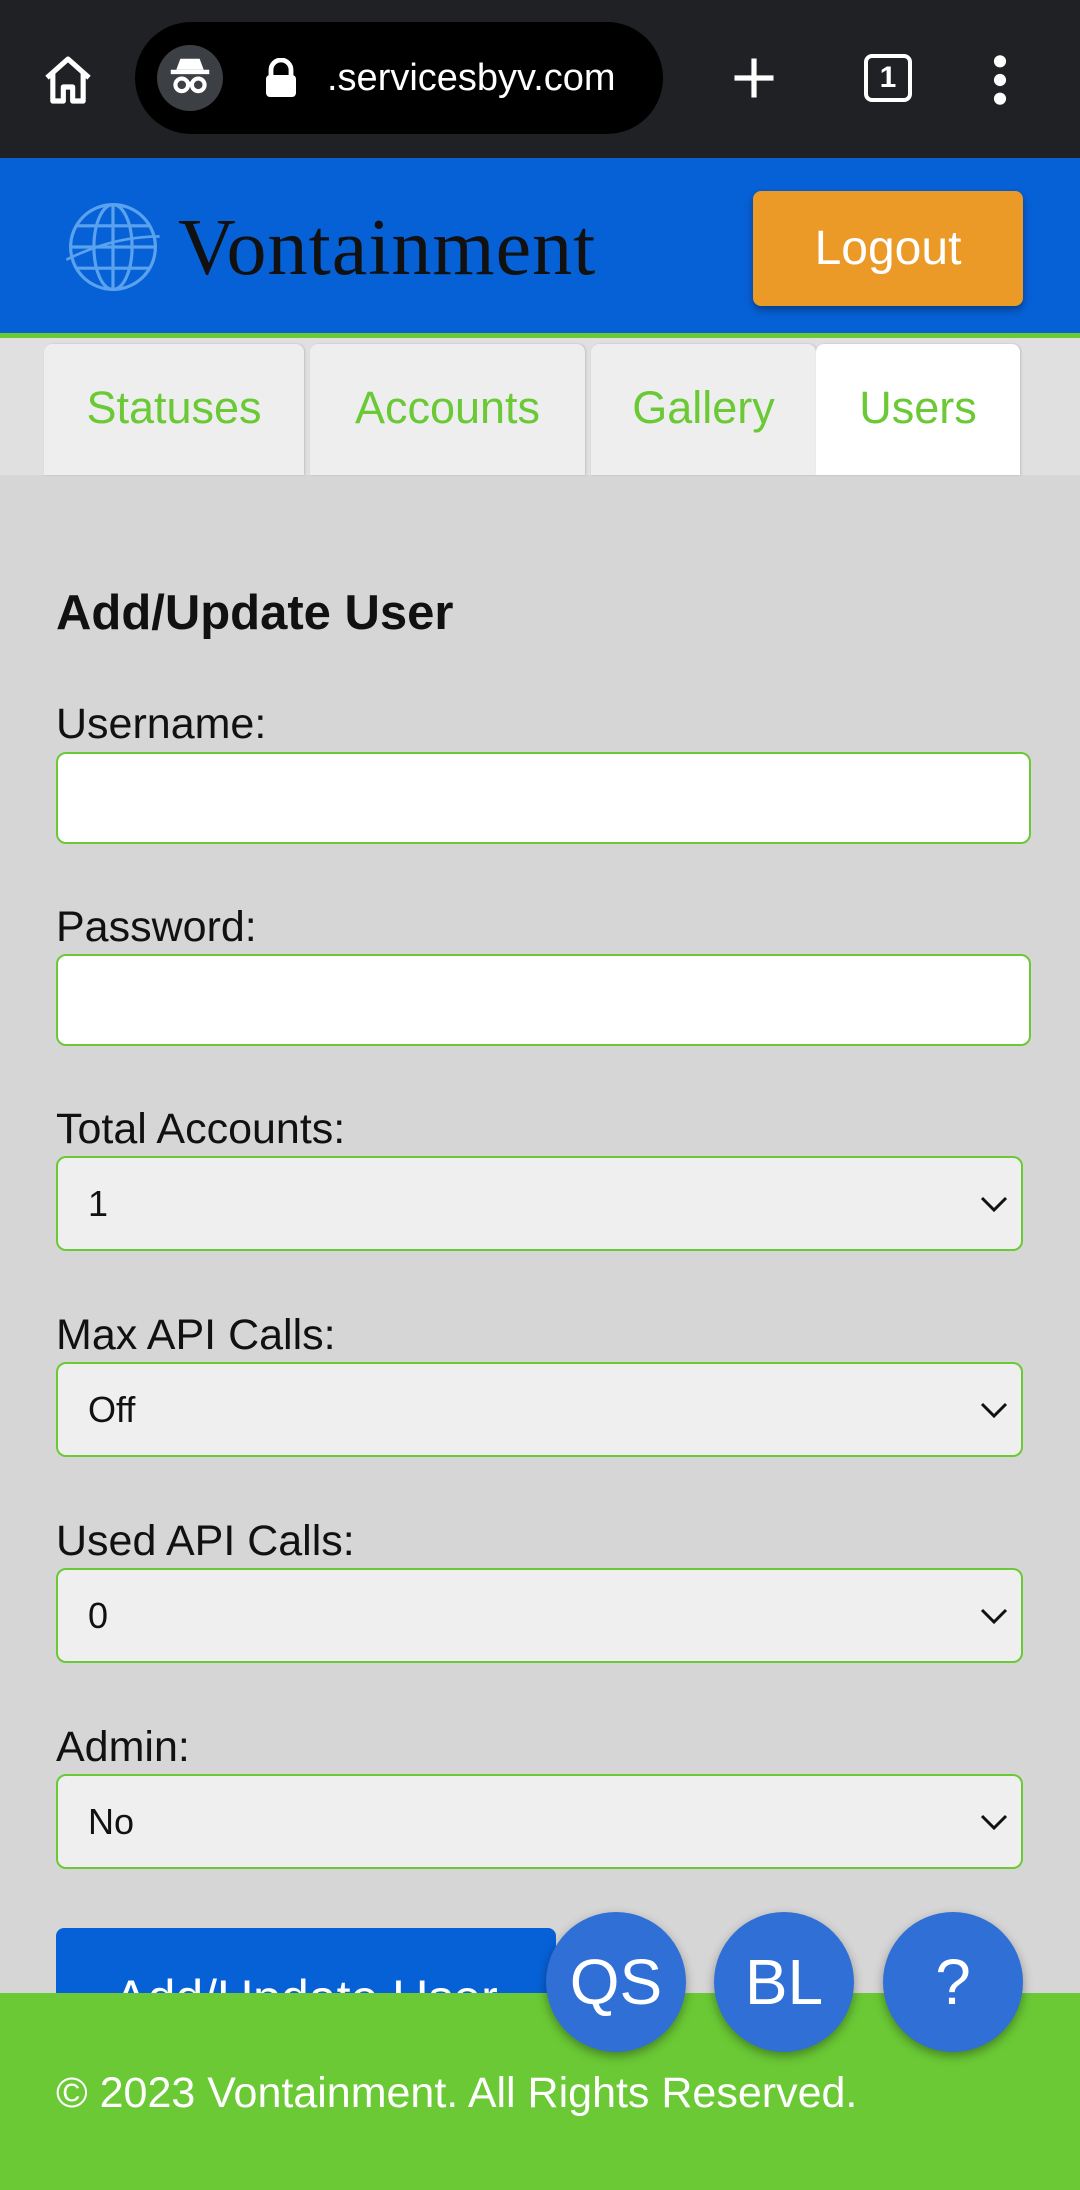  I want to click on max-api-calls-select: Off, so click(539, 1409).